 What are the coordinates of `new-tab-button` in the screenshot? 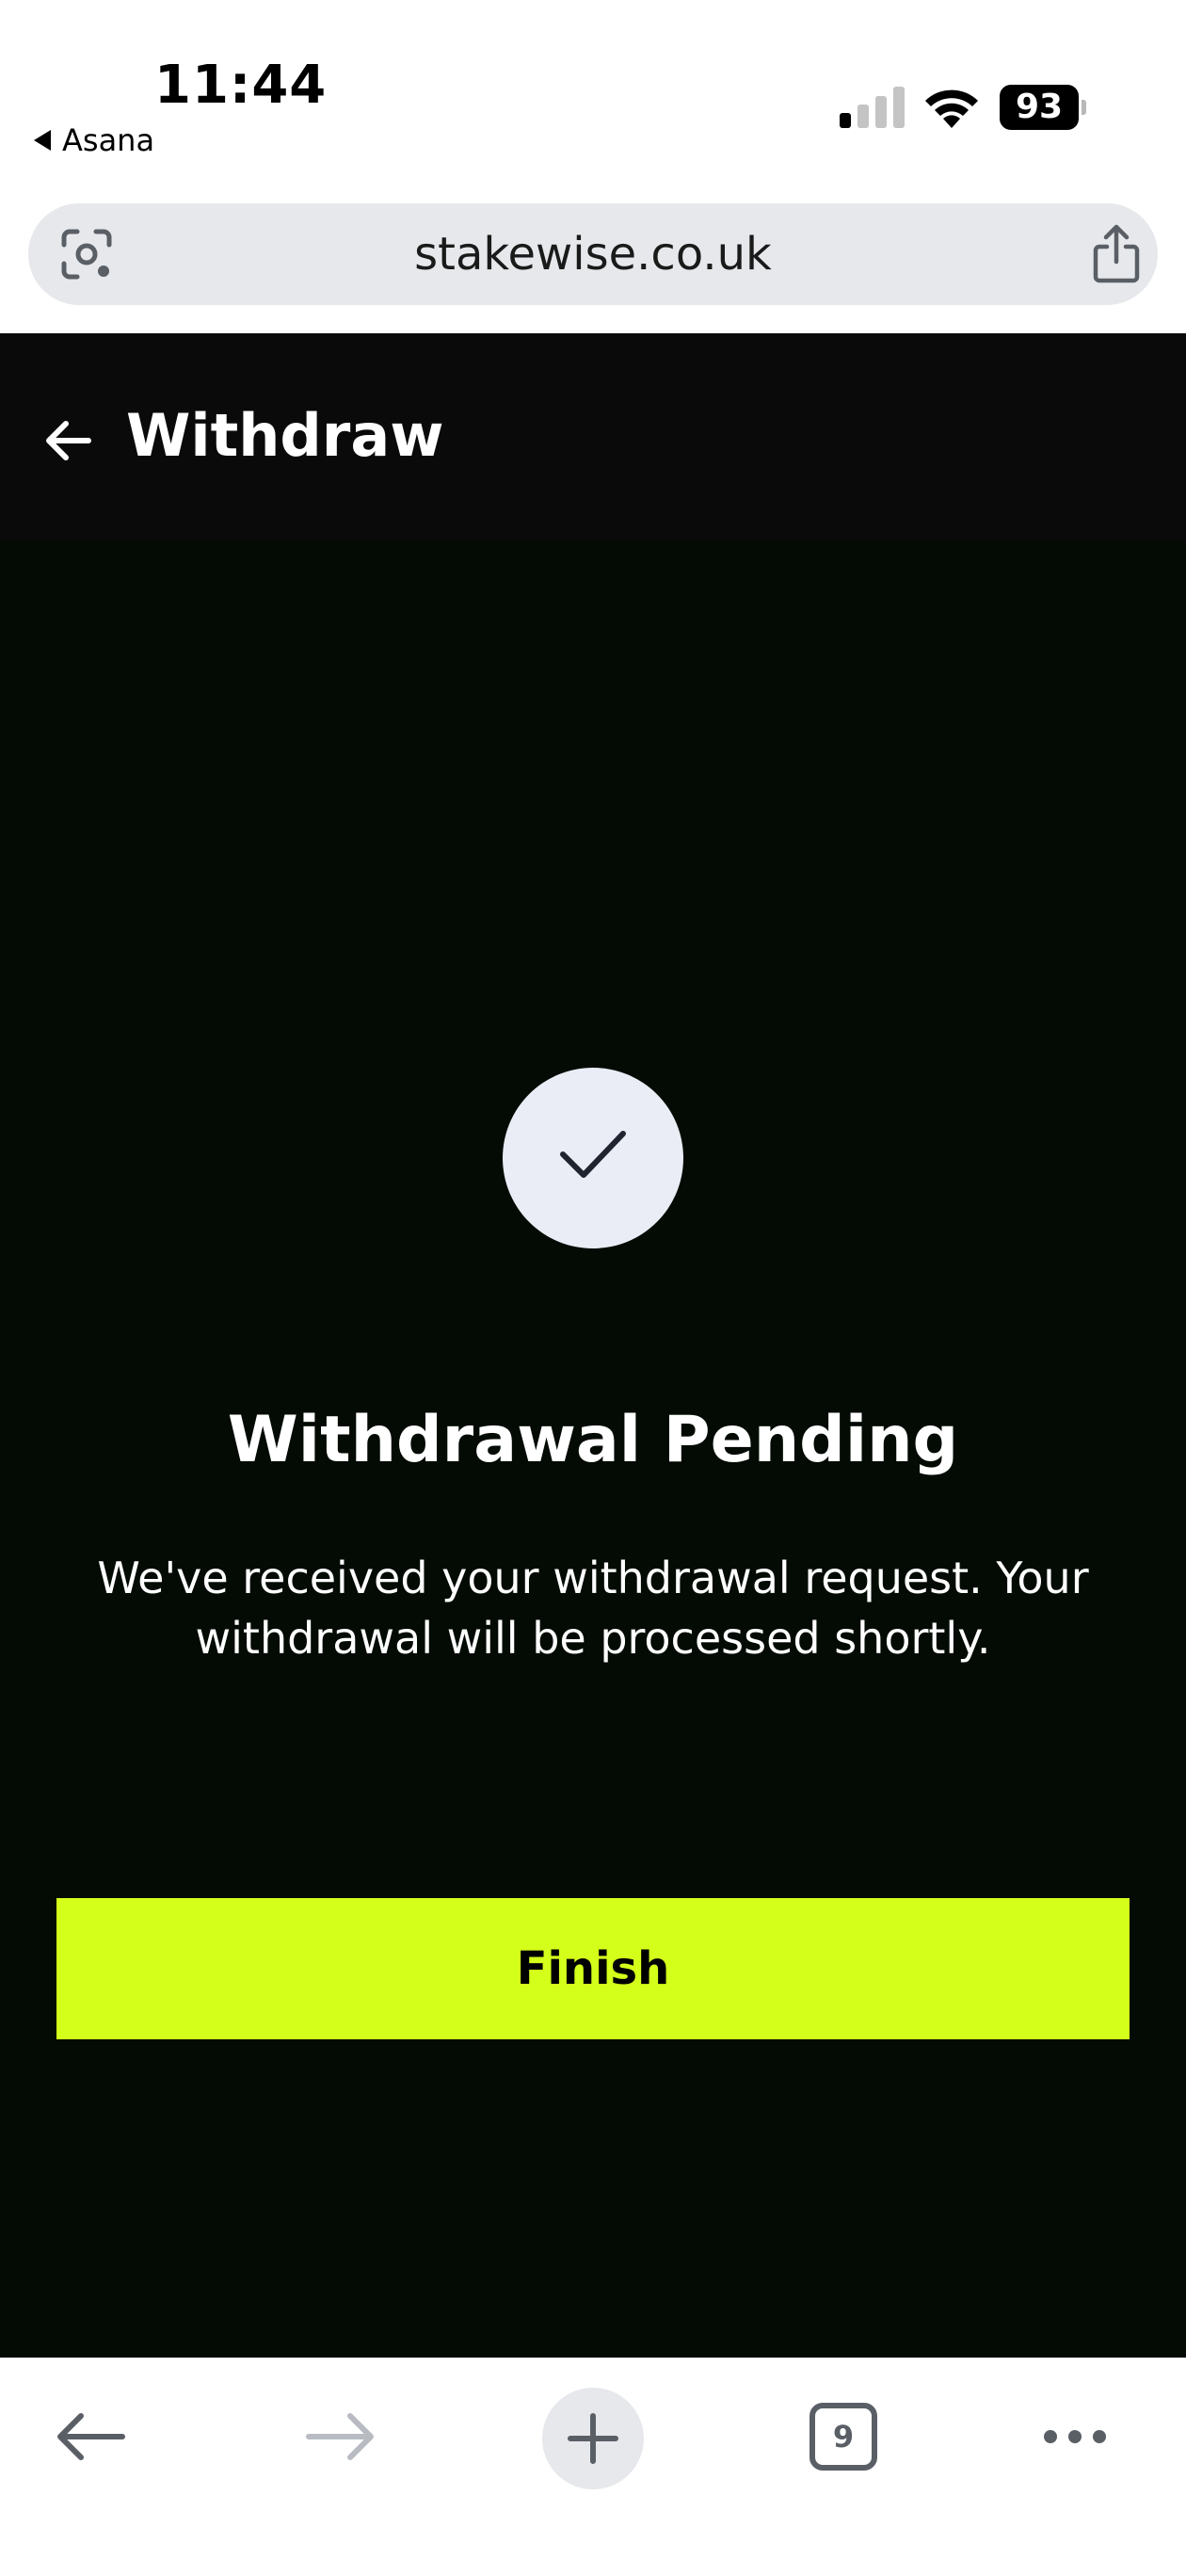 It's located at (593, 2438).